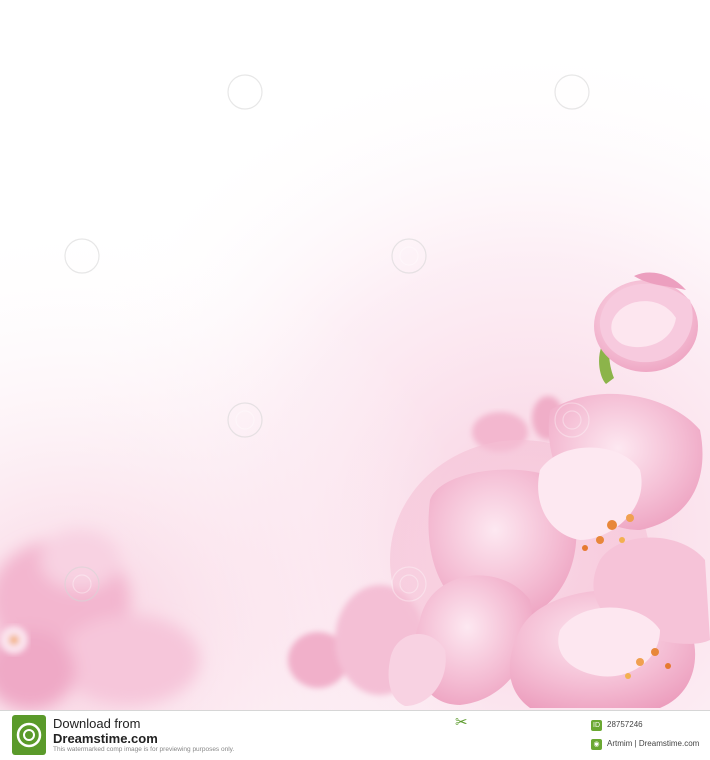  I want to click on scissors-icon: ✂, so click(461, 722).